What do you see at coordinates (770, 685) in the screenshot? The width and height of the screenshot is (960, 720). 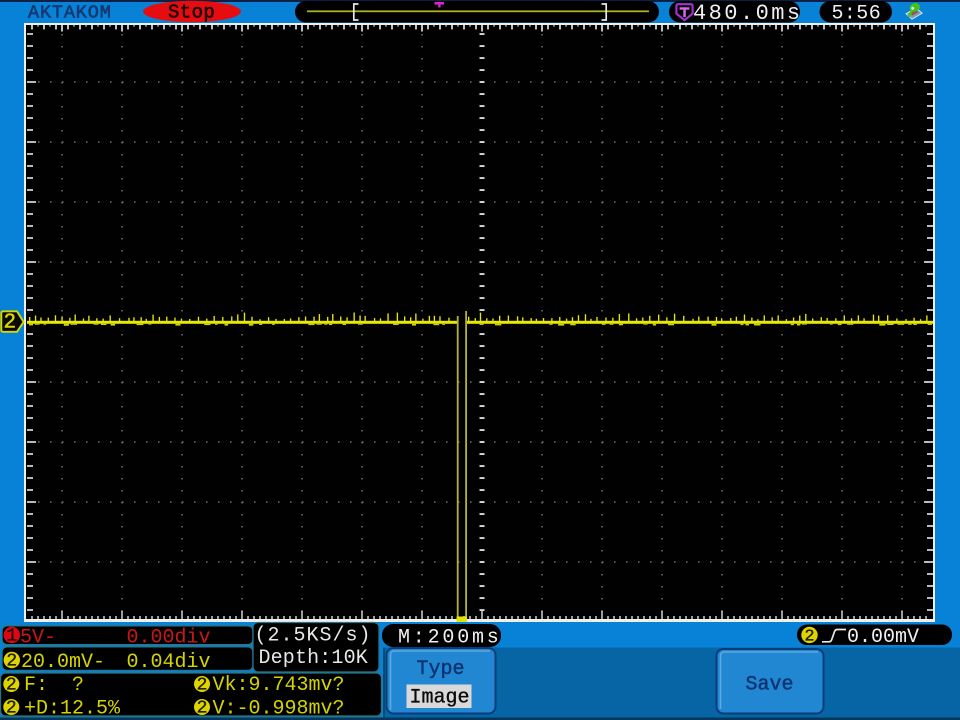 I see `svg-text: Save` at bounding box center [770, 685].